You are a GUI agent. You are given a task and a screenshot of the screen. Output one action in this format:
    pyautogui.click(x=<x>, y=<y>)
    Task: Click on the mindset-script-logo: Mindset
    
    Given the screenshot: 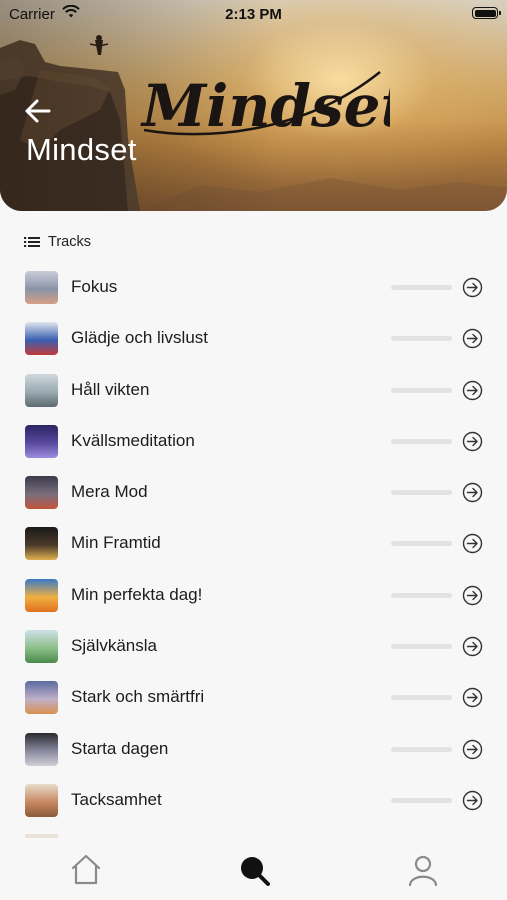 What is the action you would take?
    pyautogui.click(x=265, y=105)
    